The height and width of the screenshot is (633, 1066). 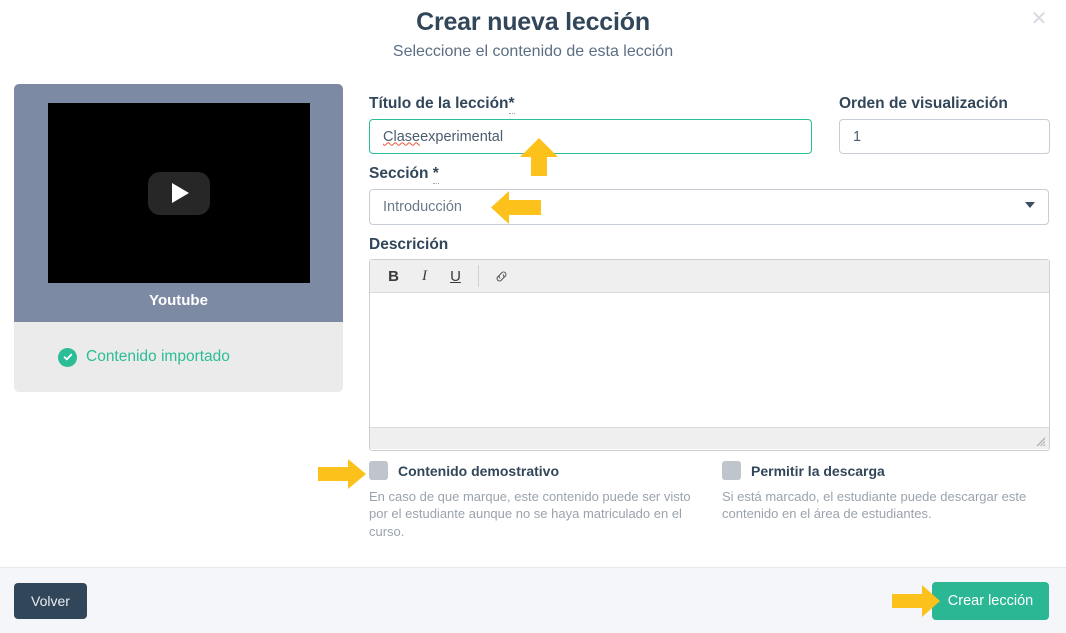 I want to click on video-thumbnail, so click(x=178, y=193).